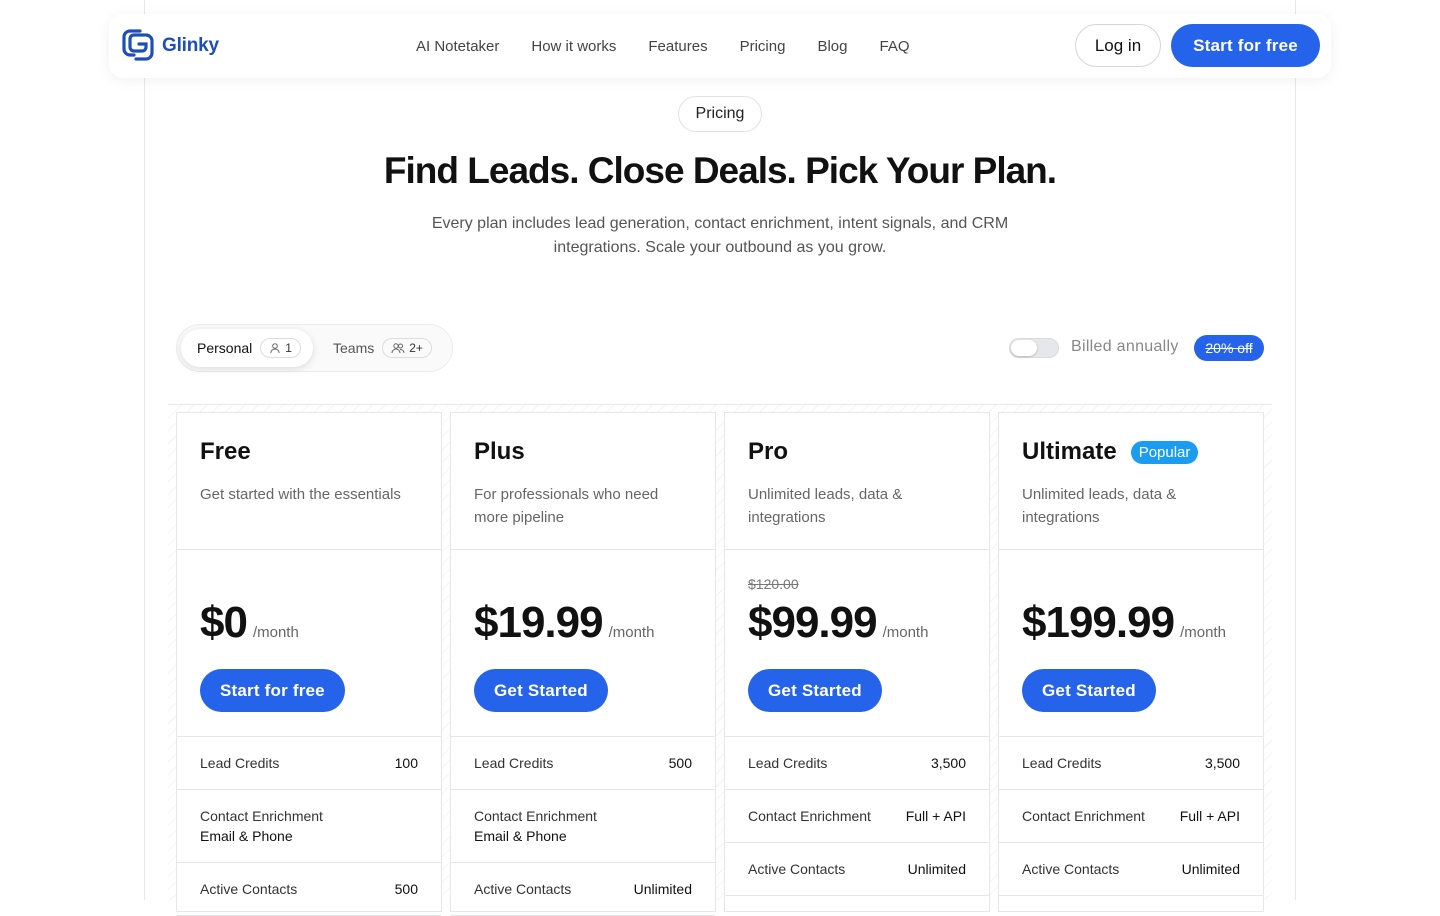 The width and height of the screenshot is (1440, 916). I want to click on plan-name-row: Plus, so click(583, 452).